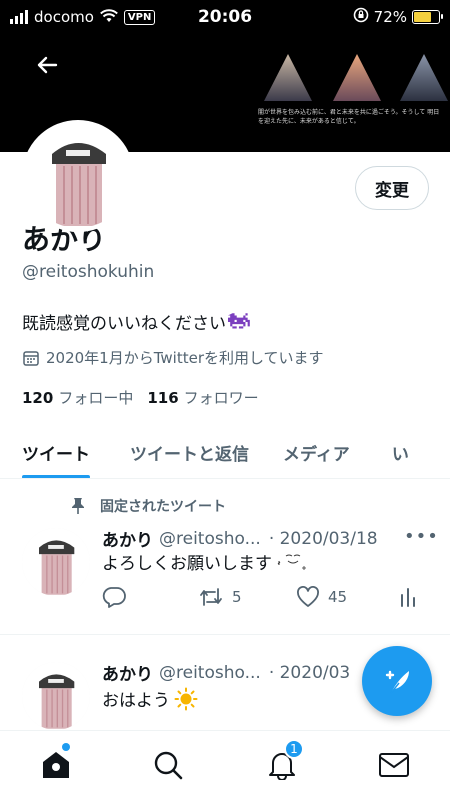 The height and width of the screenshot is (800, 450). What do you see at coordinates (225, 634) in the screenshot?
I see `tweet-divider` at bounding box center [225, 634].